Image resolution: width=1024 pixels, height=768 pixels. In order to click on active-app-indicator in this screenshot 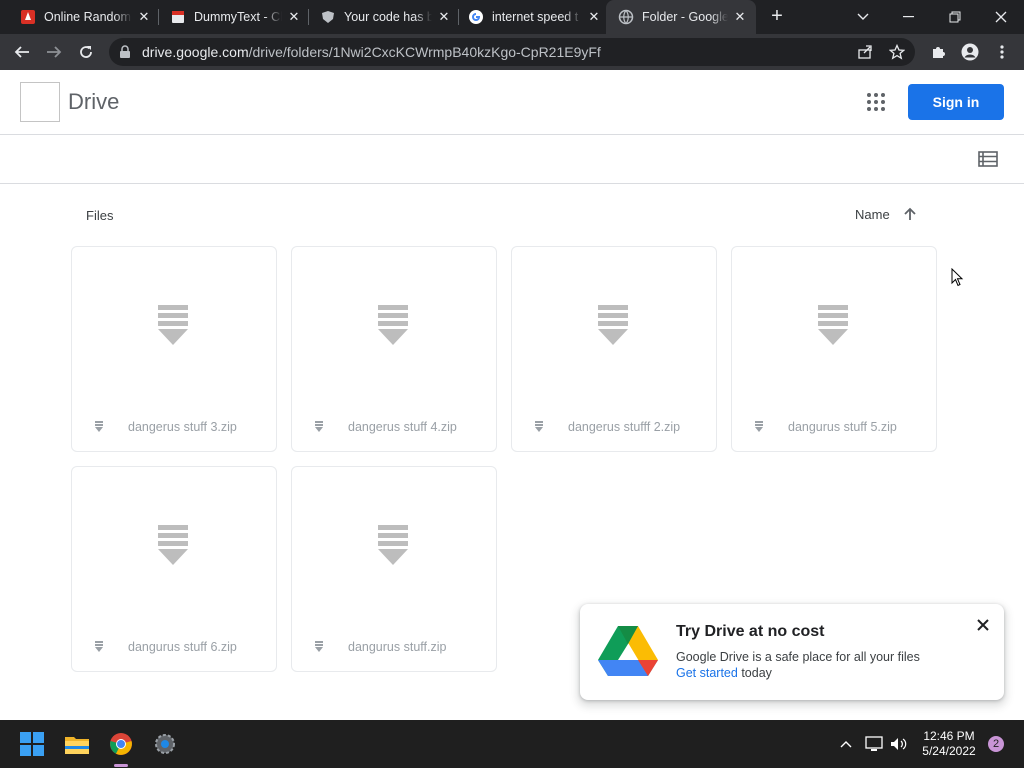, I will do `click(121, 765)`.